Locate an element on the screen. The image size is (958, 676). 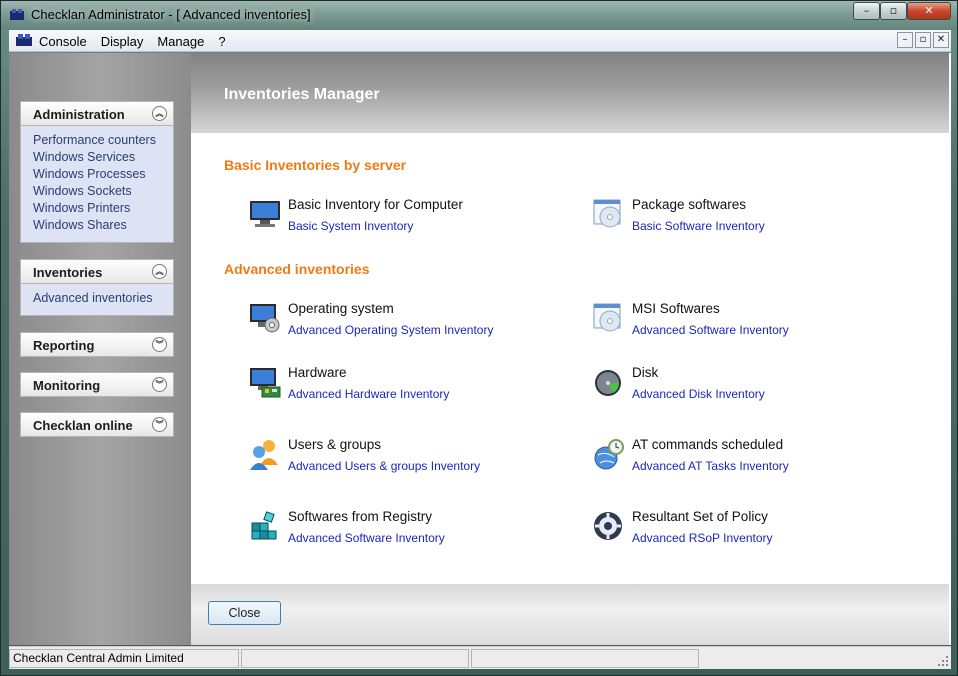
item-name: Resultant Set of Policy is located at coordinates (700, 516).